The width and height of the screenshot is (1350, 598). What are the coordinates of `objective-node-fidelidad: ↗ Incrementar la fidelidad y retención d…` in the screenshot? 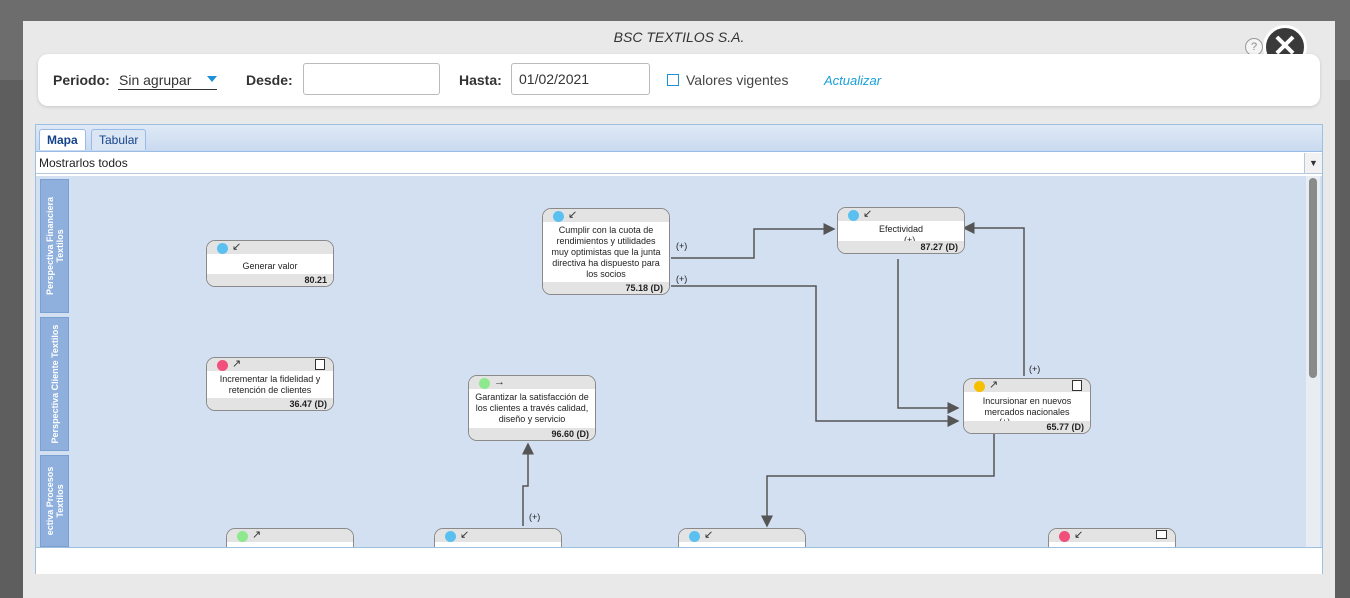 It's located at (270, 384).